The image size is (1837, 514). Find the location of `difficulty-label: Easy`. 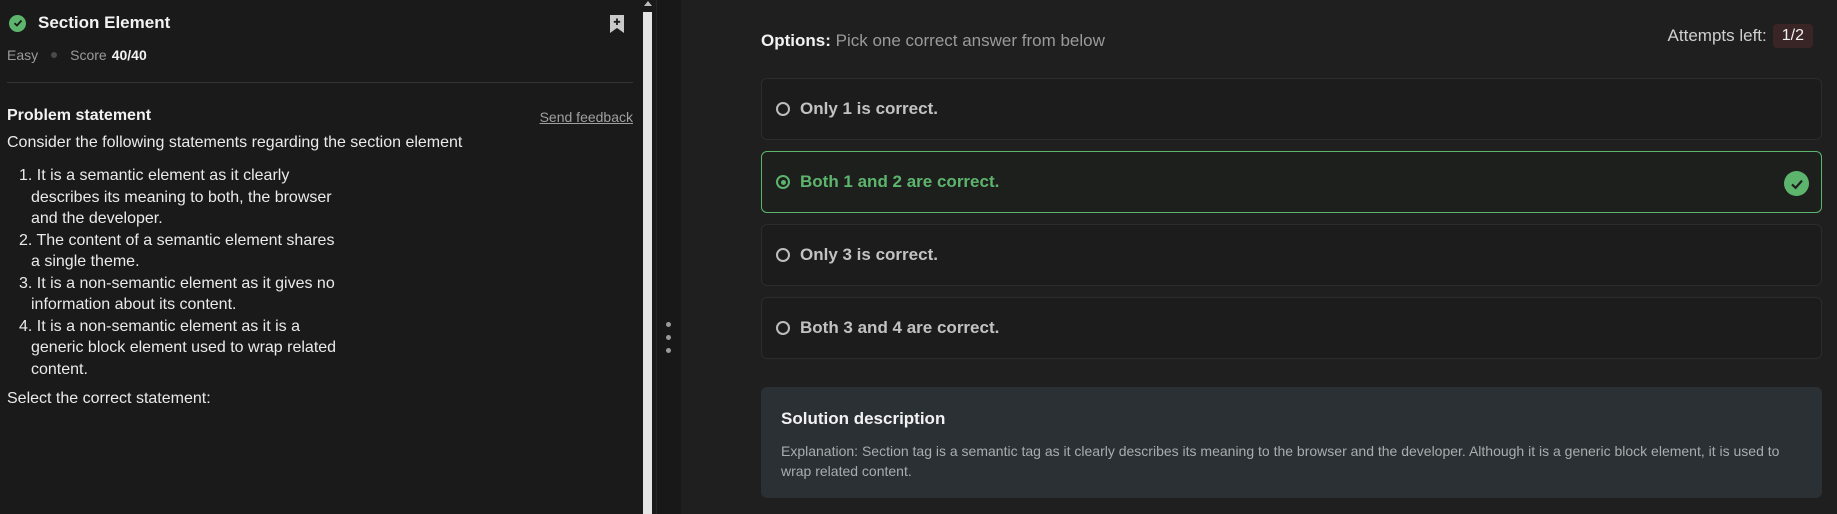

difficulty-label: Easy is located at coordinates (23, 55).